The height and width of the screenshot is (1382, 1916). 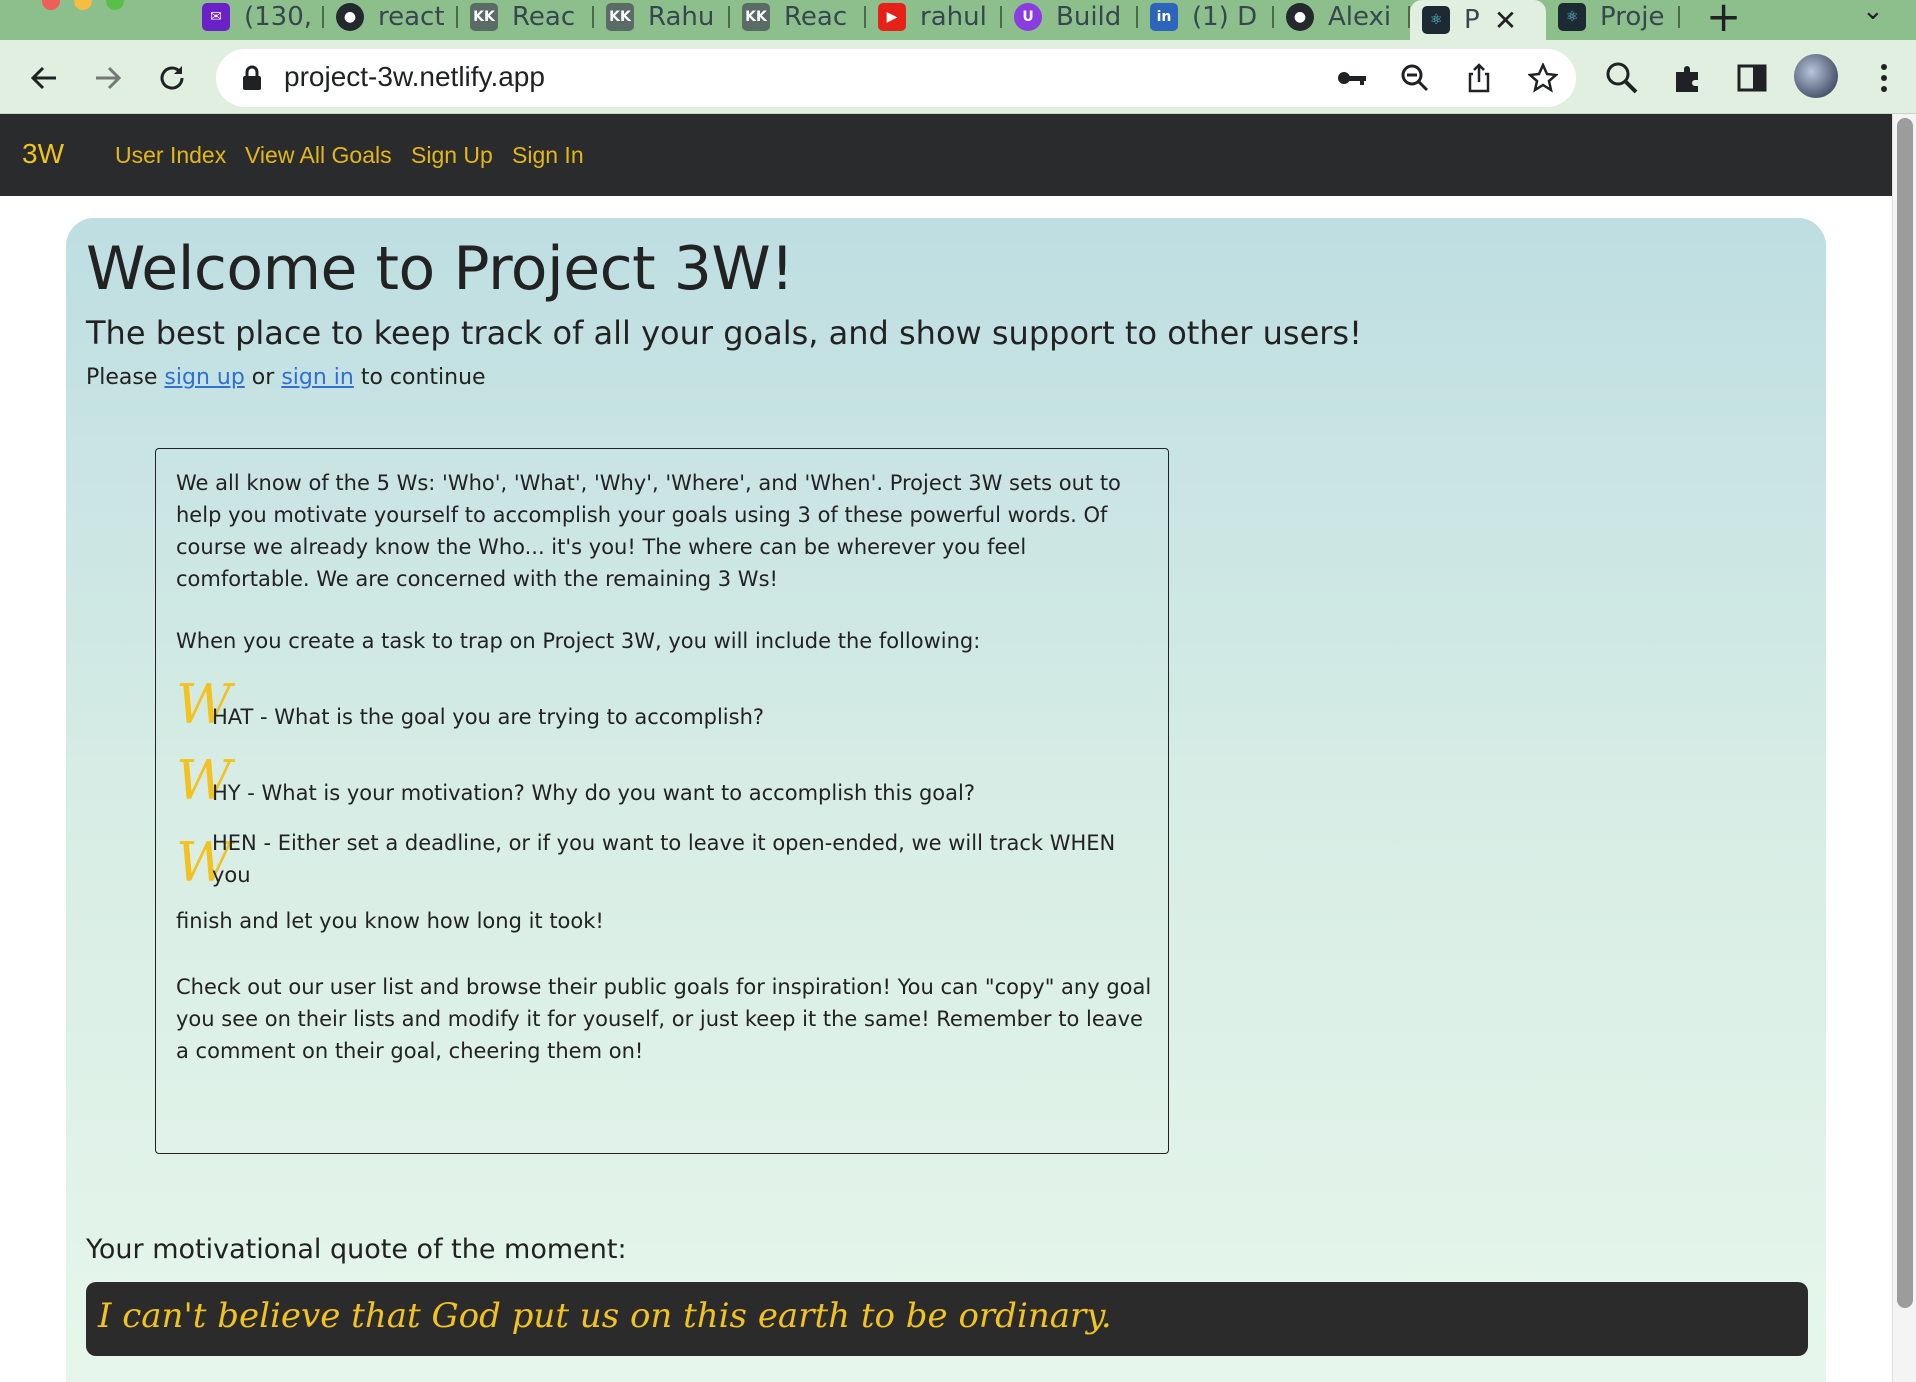 What do you see at coordinates (391, 17) in the screenshot?
I see `browser-tab: ● react` at bounding box center [391, 17].